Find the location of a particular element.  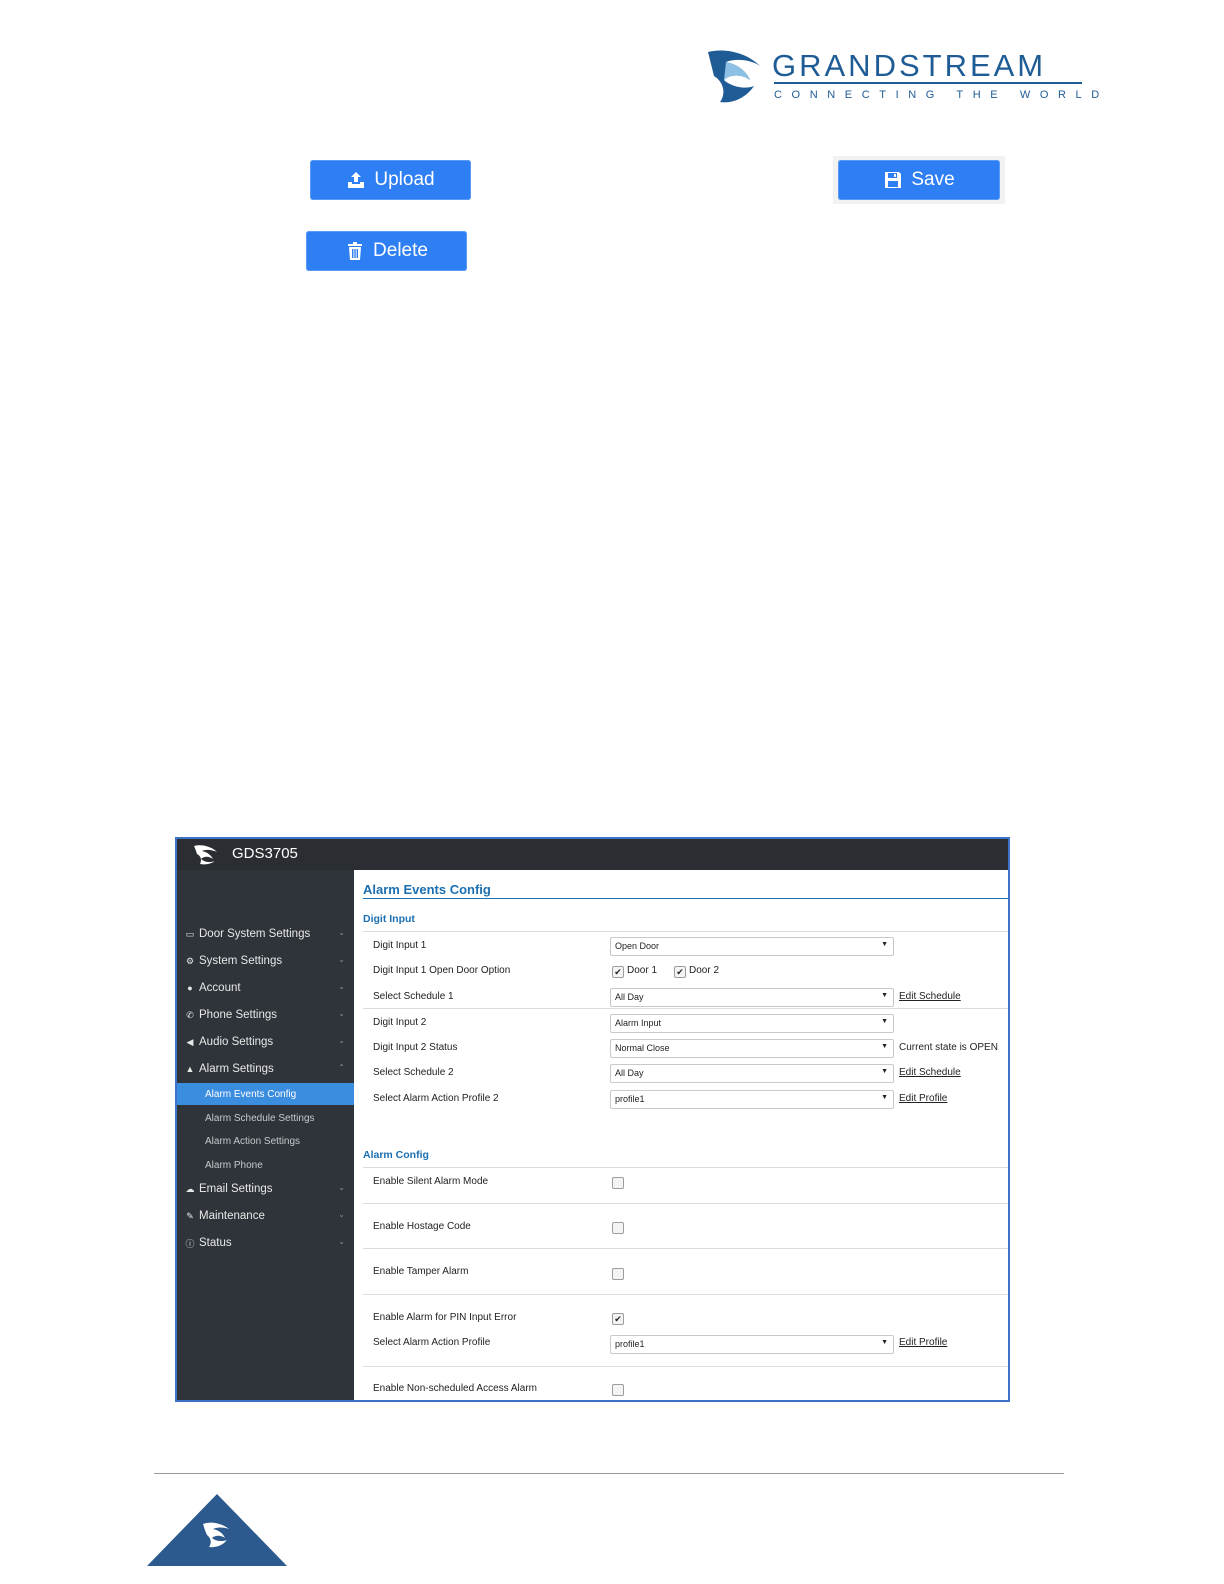

sidebar-item-label: Status is located at coordinates (215, 1243).